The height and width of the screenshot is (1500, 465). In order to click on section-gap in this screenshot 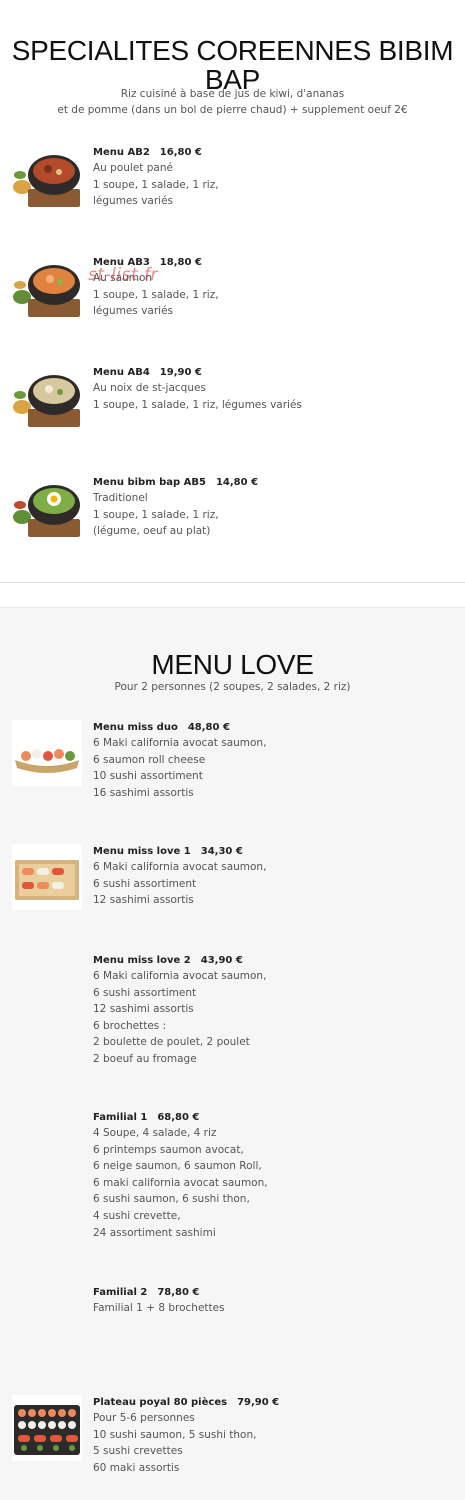, I will do `click(232, 595)`.